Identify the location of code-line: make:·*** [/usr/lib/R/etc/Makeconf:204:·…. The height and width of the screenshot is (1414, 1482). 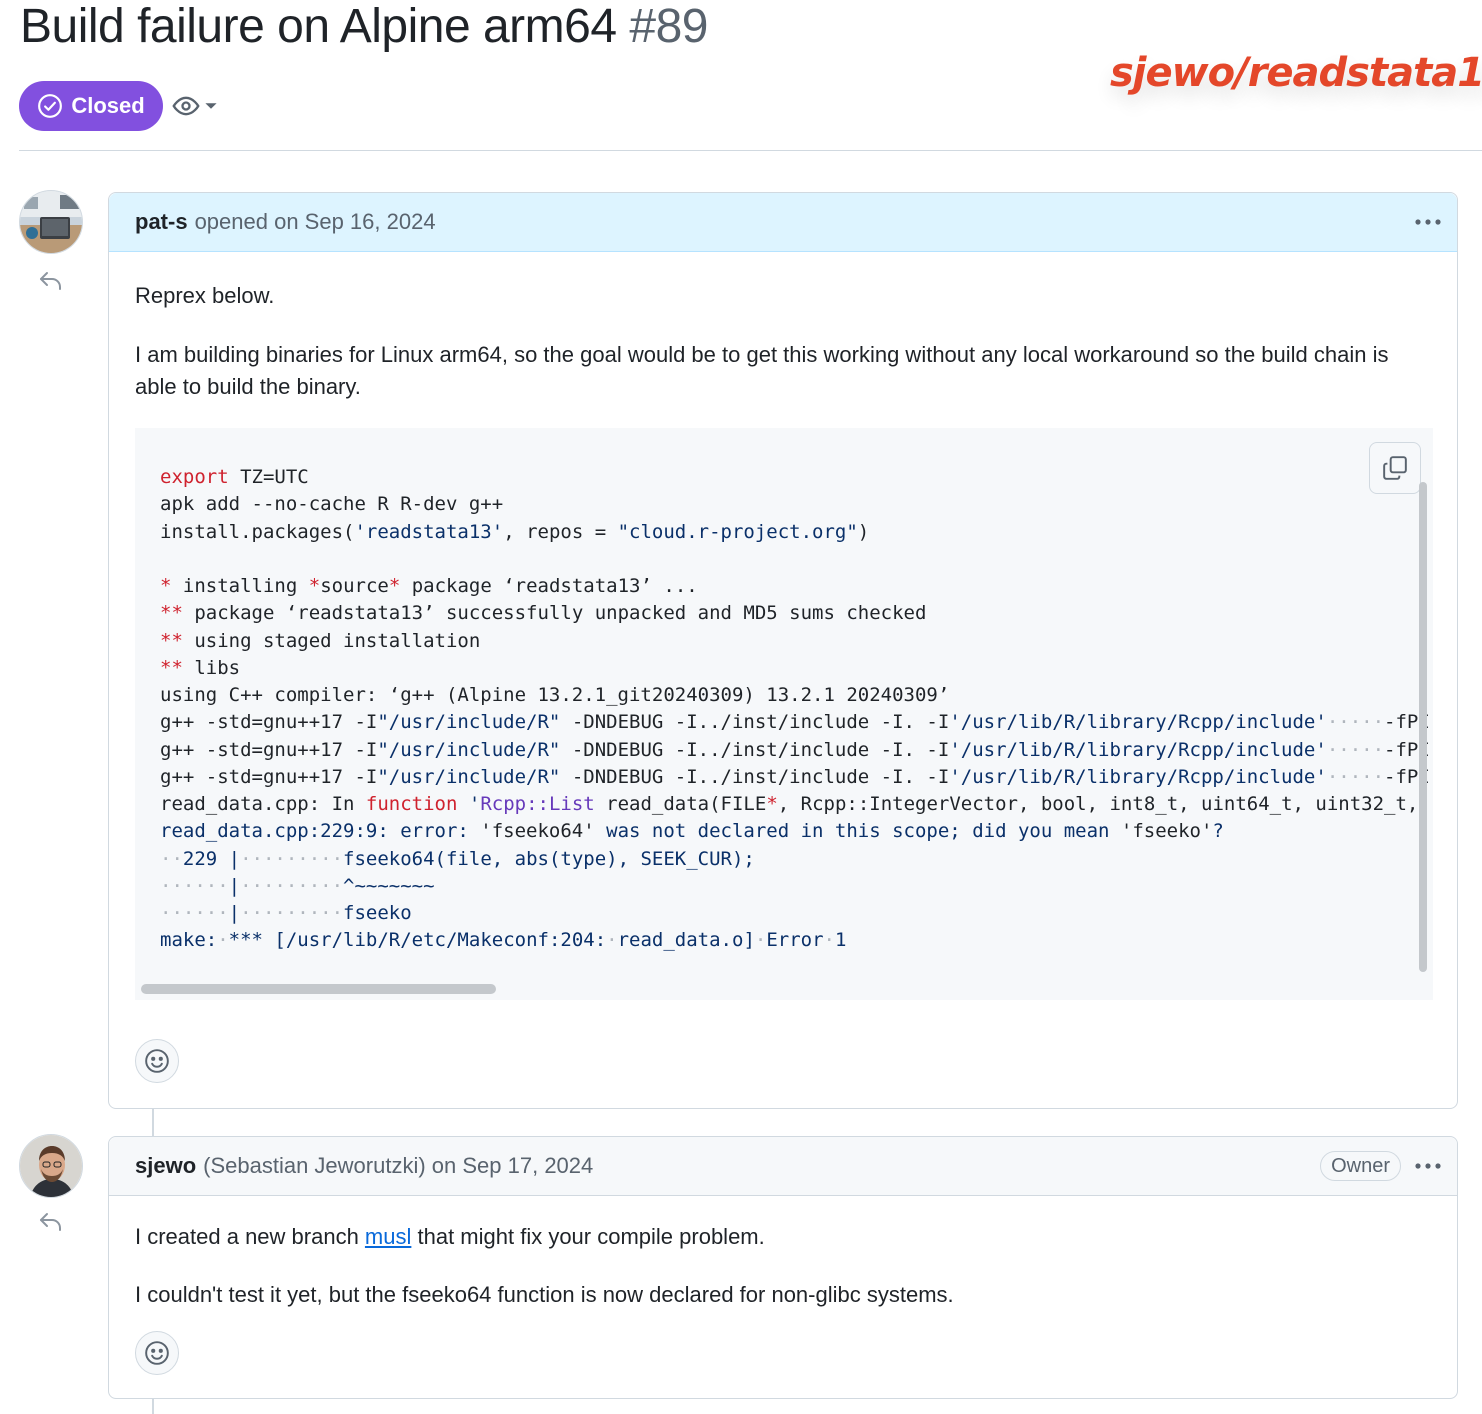
(503, 940).